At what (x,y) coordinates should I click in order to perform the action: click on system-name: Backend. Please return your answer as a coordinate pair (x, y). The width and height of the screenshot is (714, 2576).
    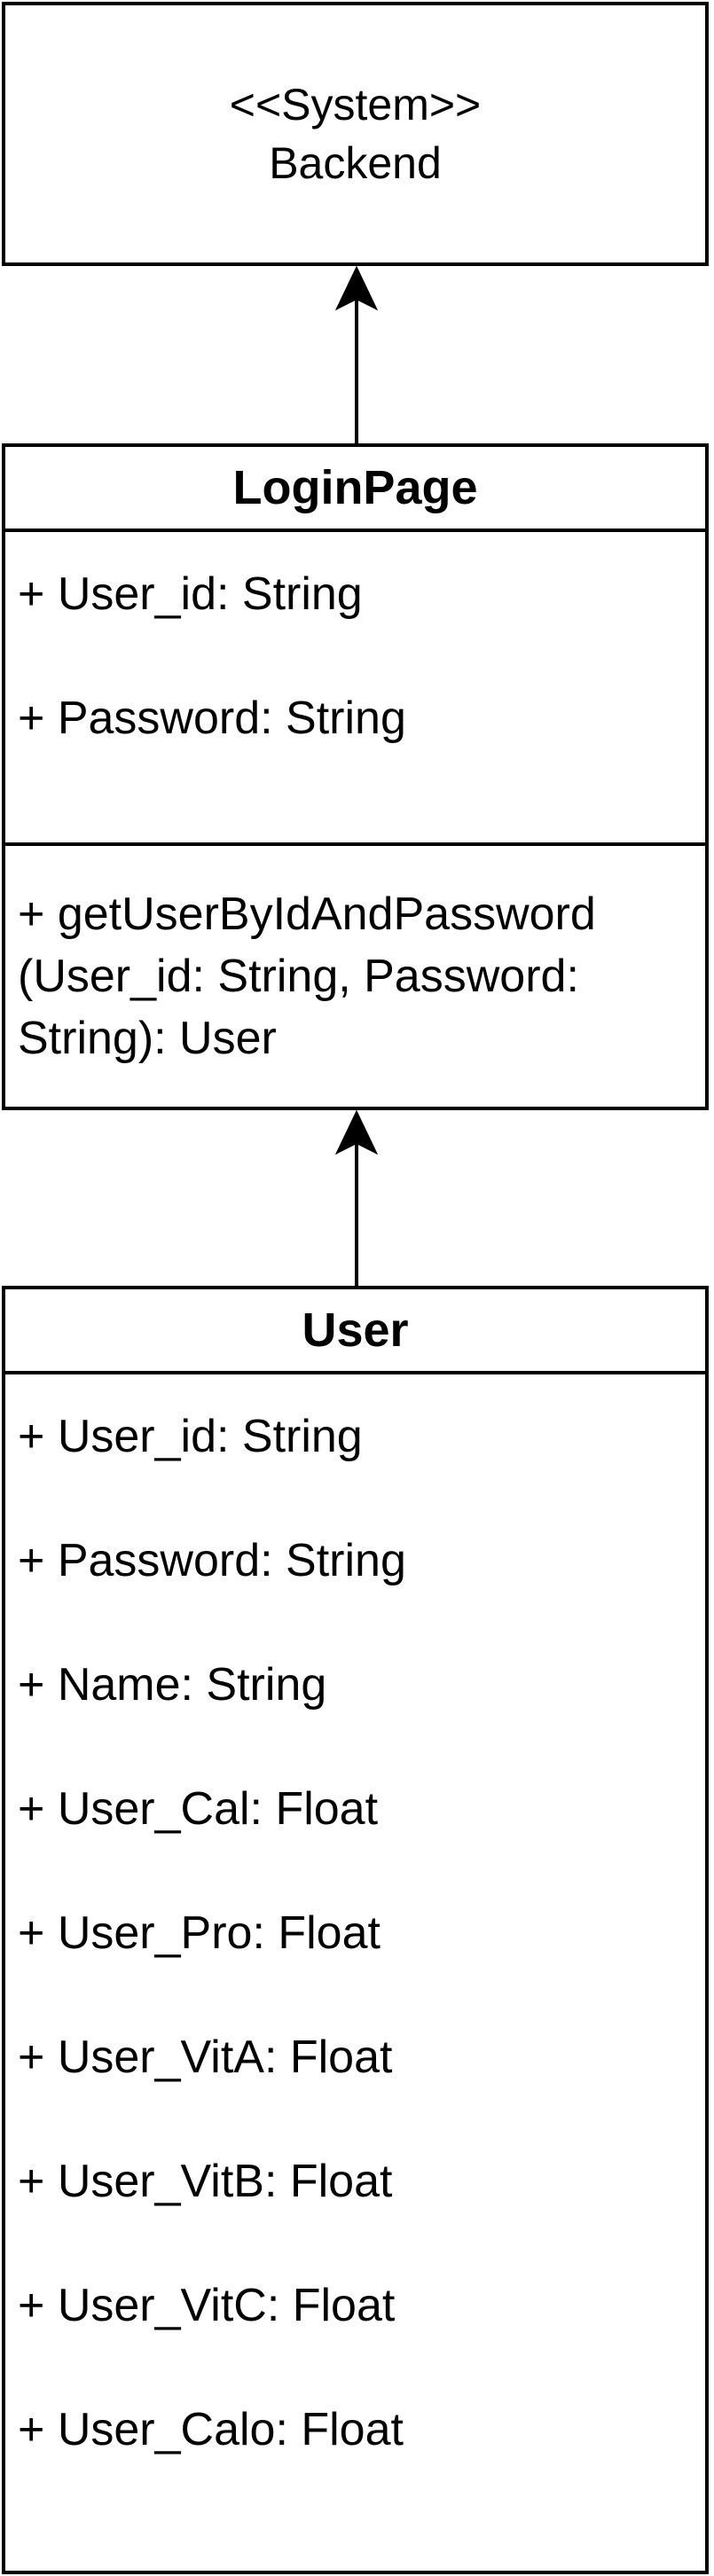
    Looking at the image, I should click on (355, 163).